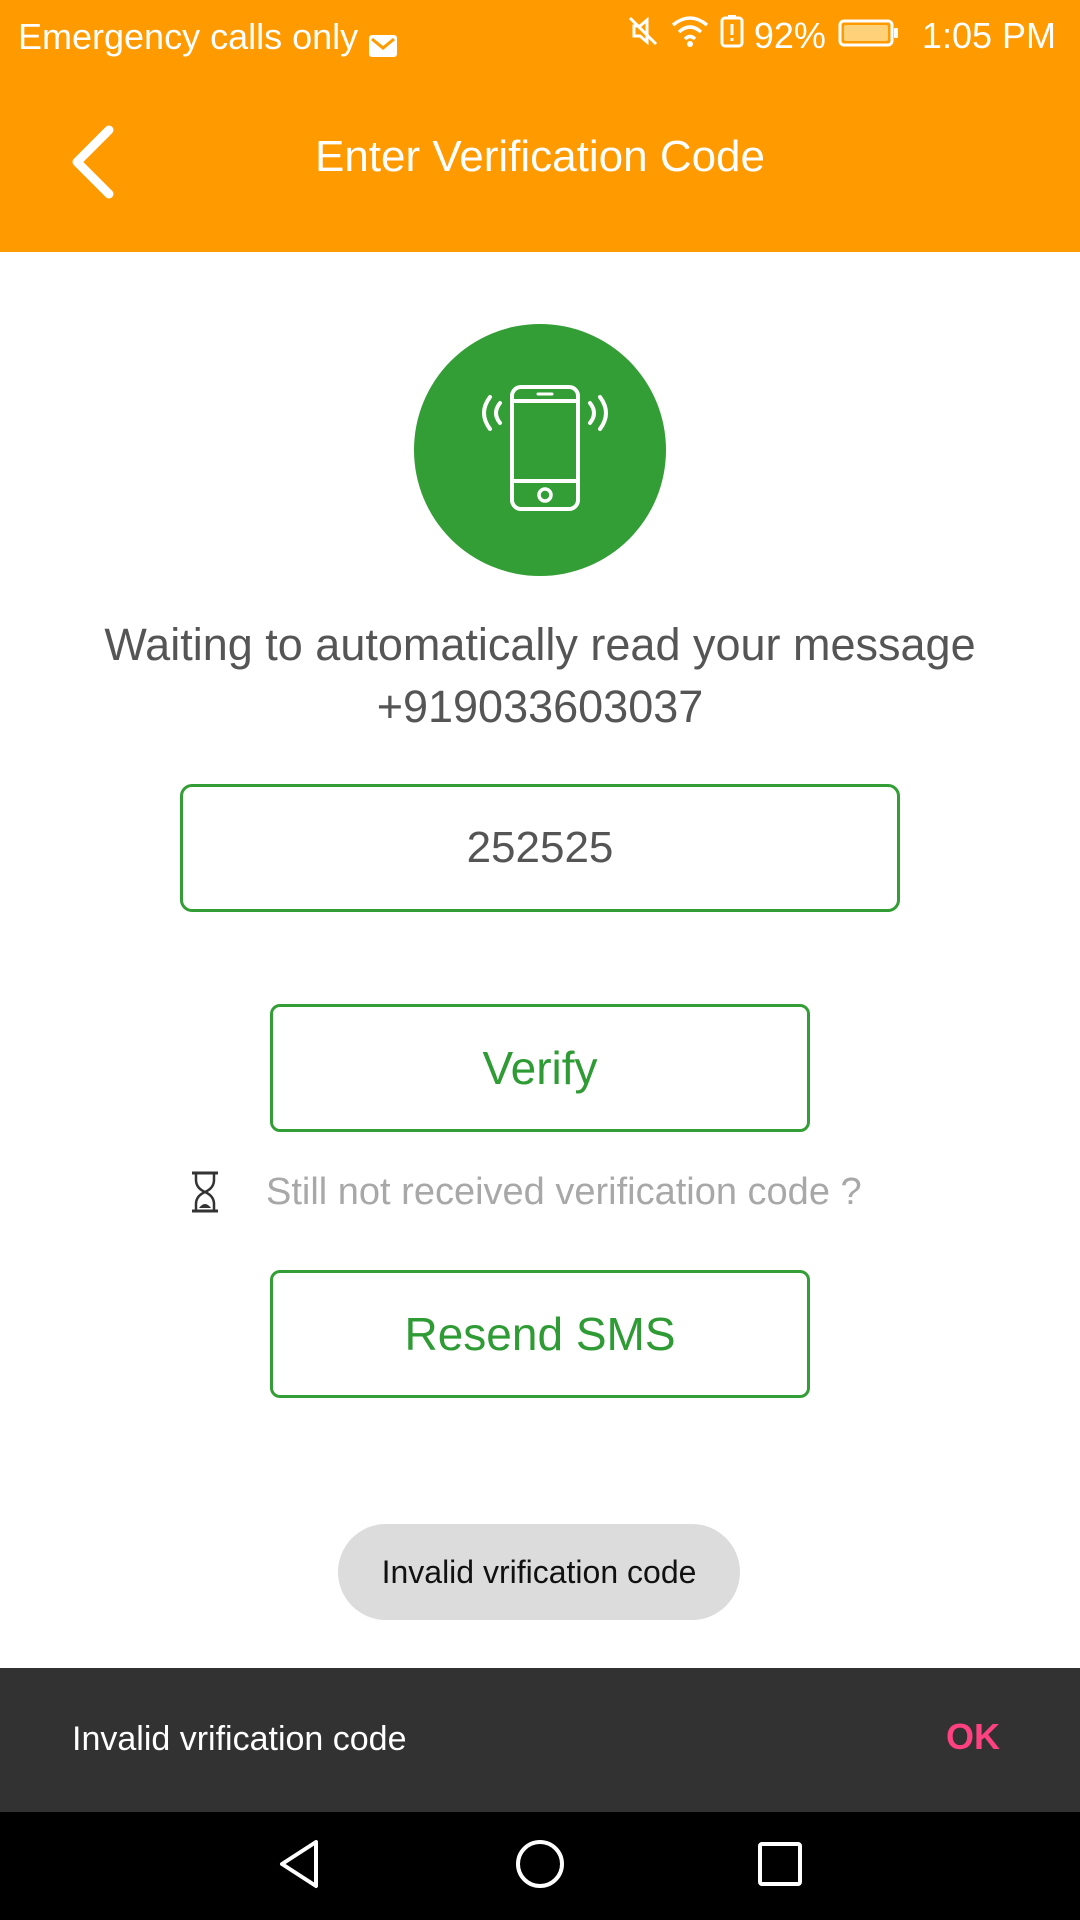 This screenshot has width=1080, height=1920. Describe the element at coordinates (188, 36) in the screenshot. I see `carrier-text: Emergency calls only` at that location.